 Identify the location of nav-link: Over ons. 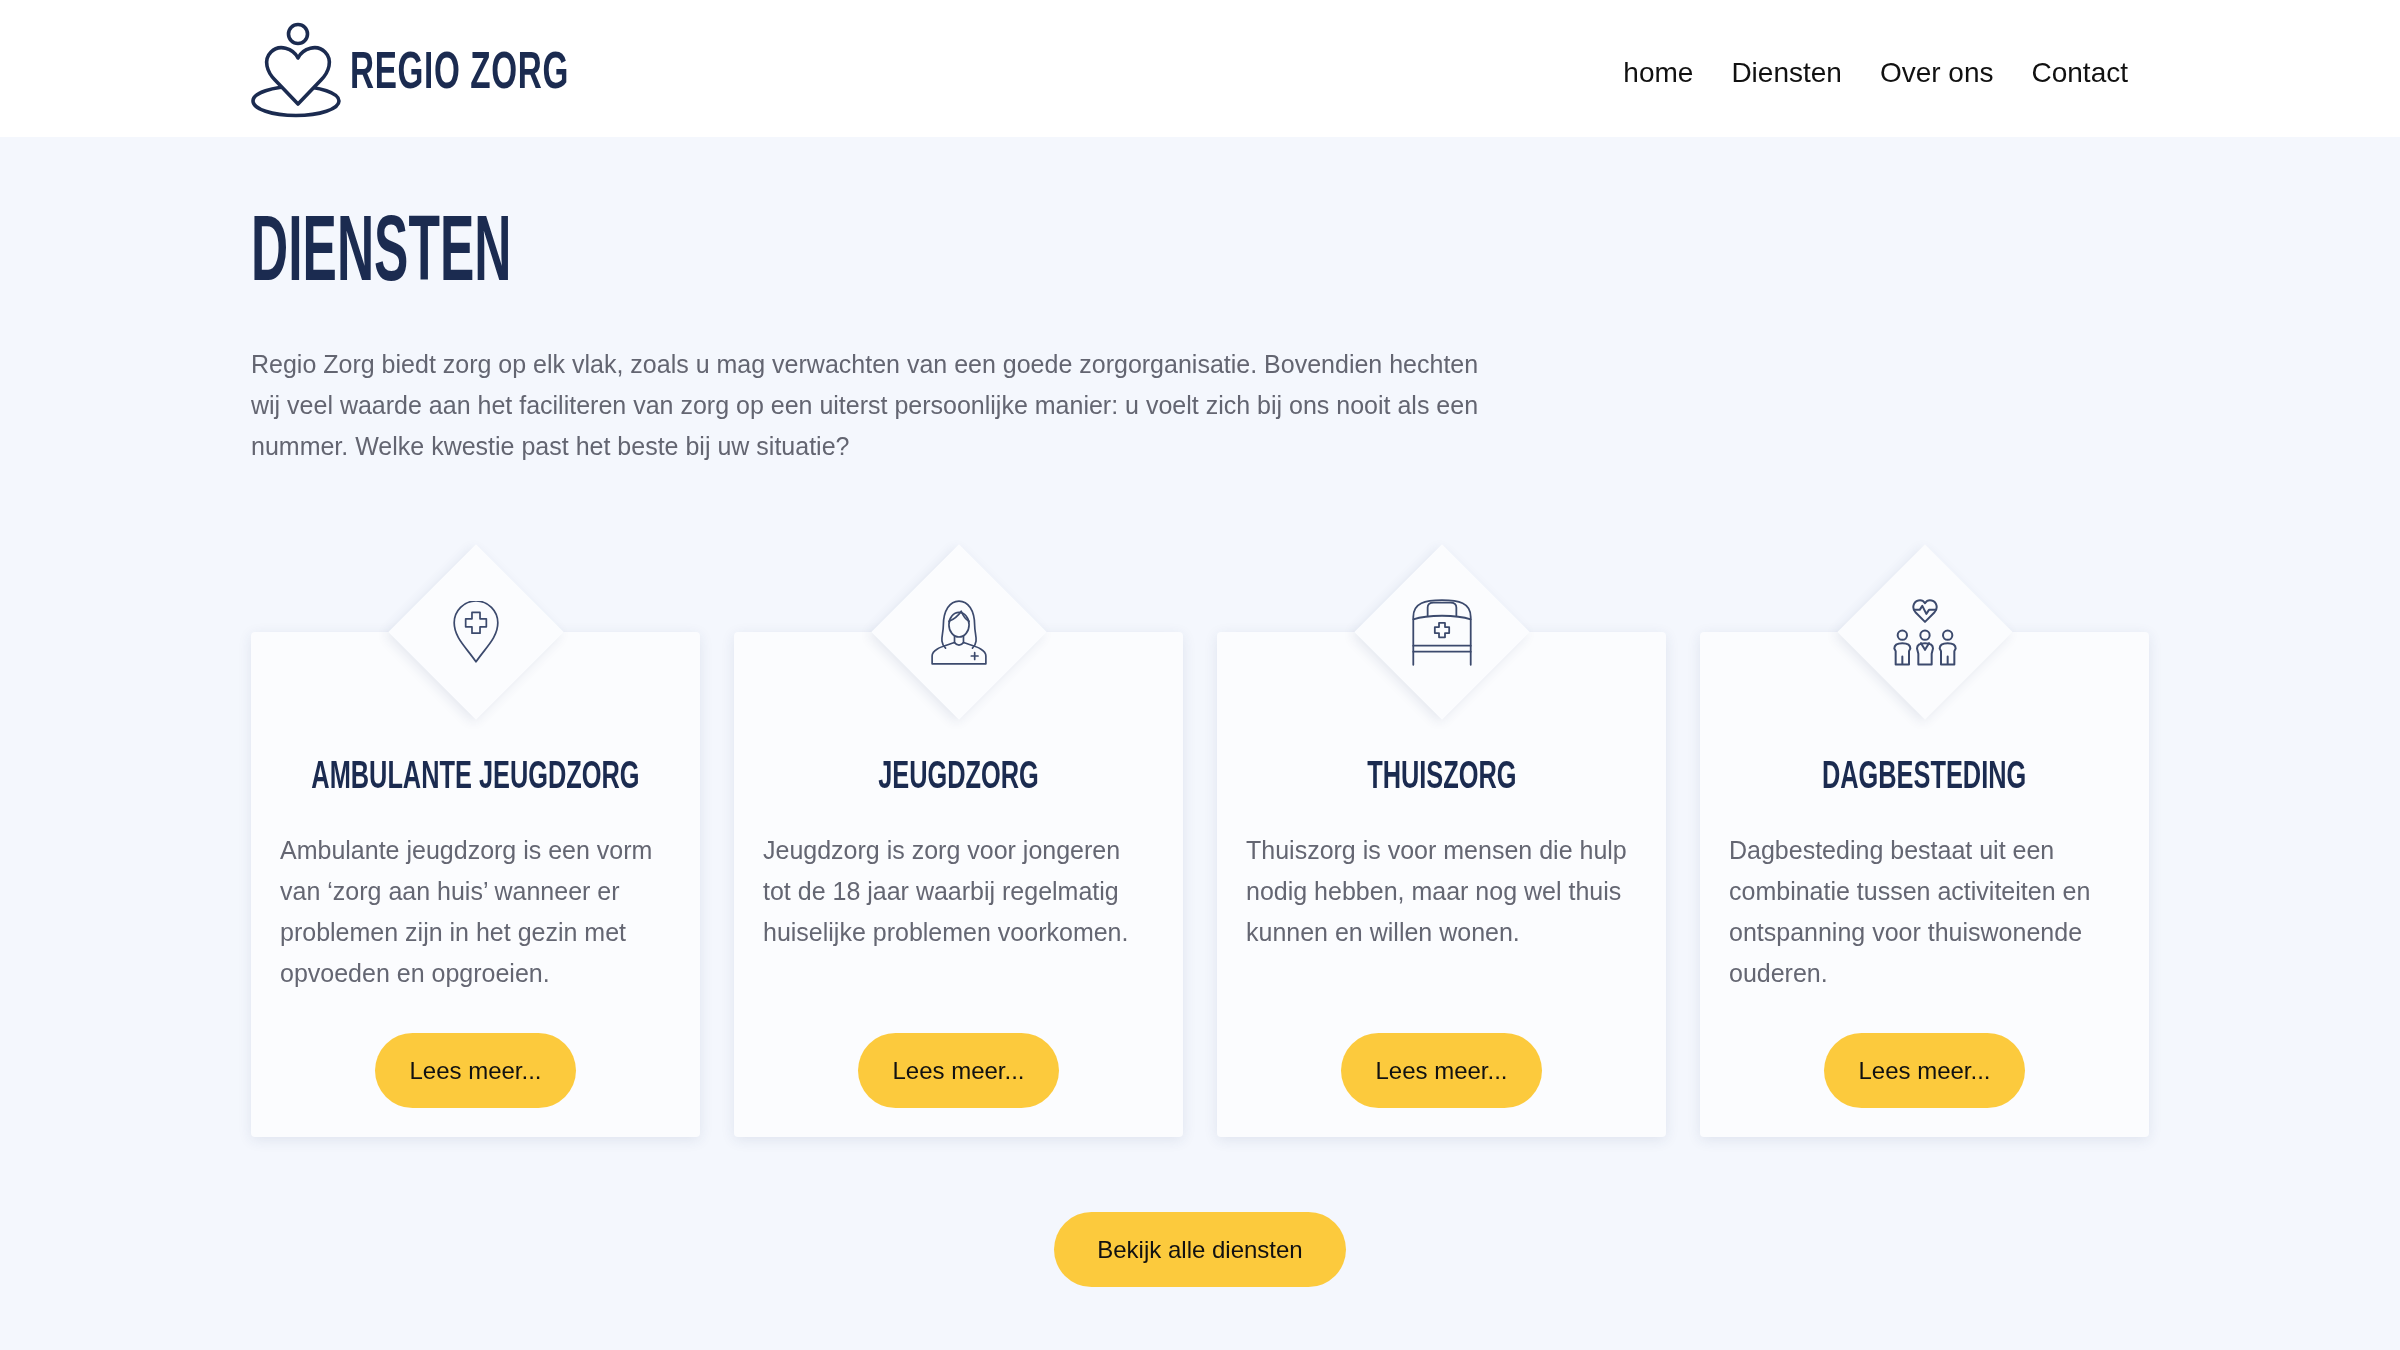
(1936, 72).